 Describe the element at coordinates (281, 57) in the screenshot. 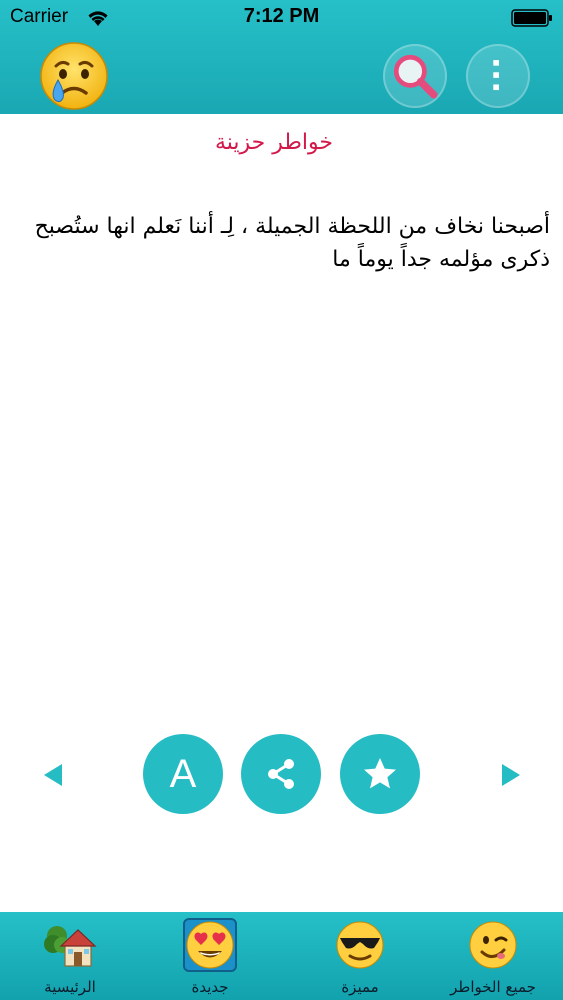

I see `app-header: Carrier 7:12 PM` at that location.